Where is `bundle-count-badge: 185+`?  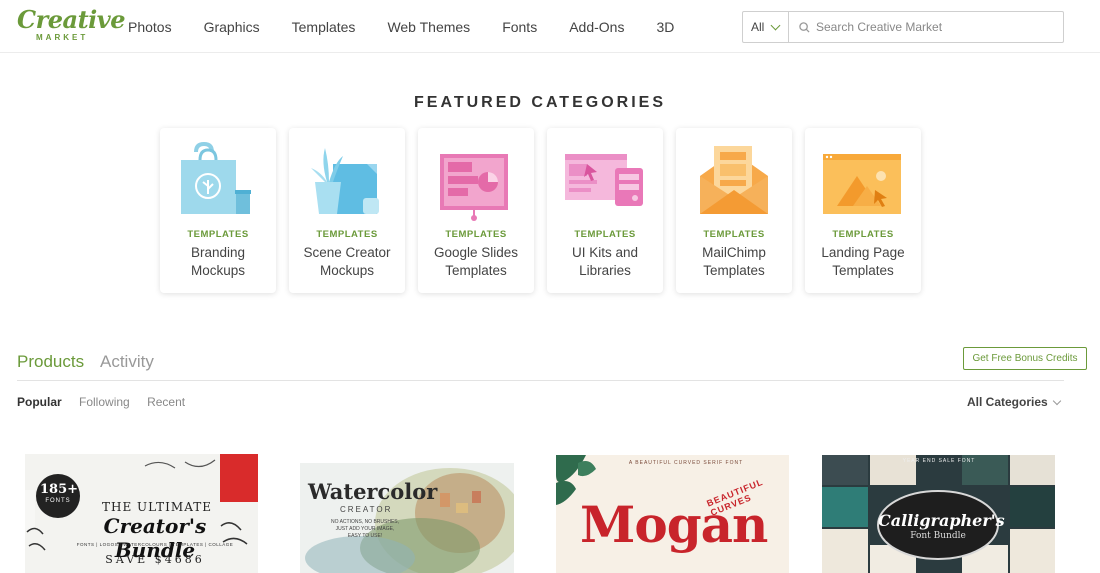
bundle-count-badge: 185+ is located at coordinates (59, 489).